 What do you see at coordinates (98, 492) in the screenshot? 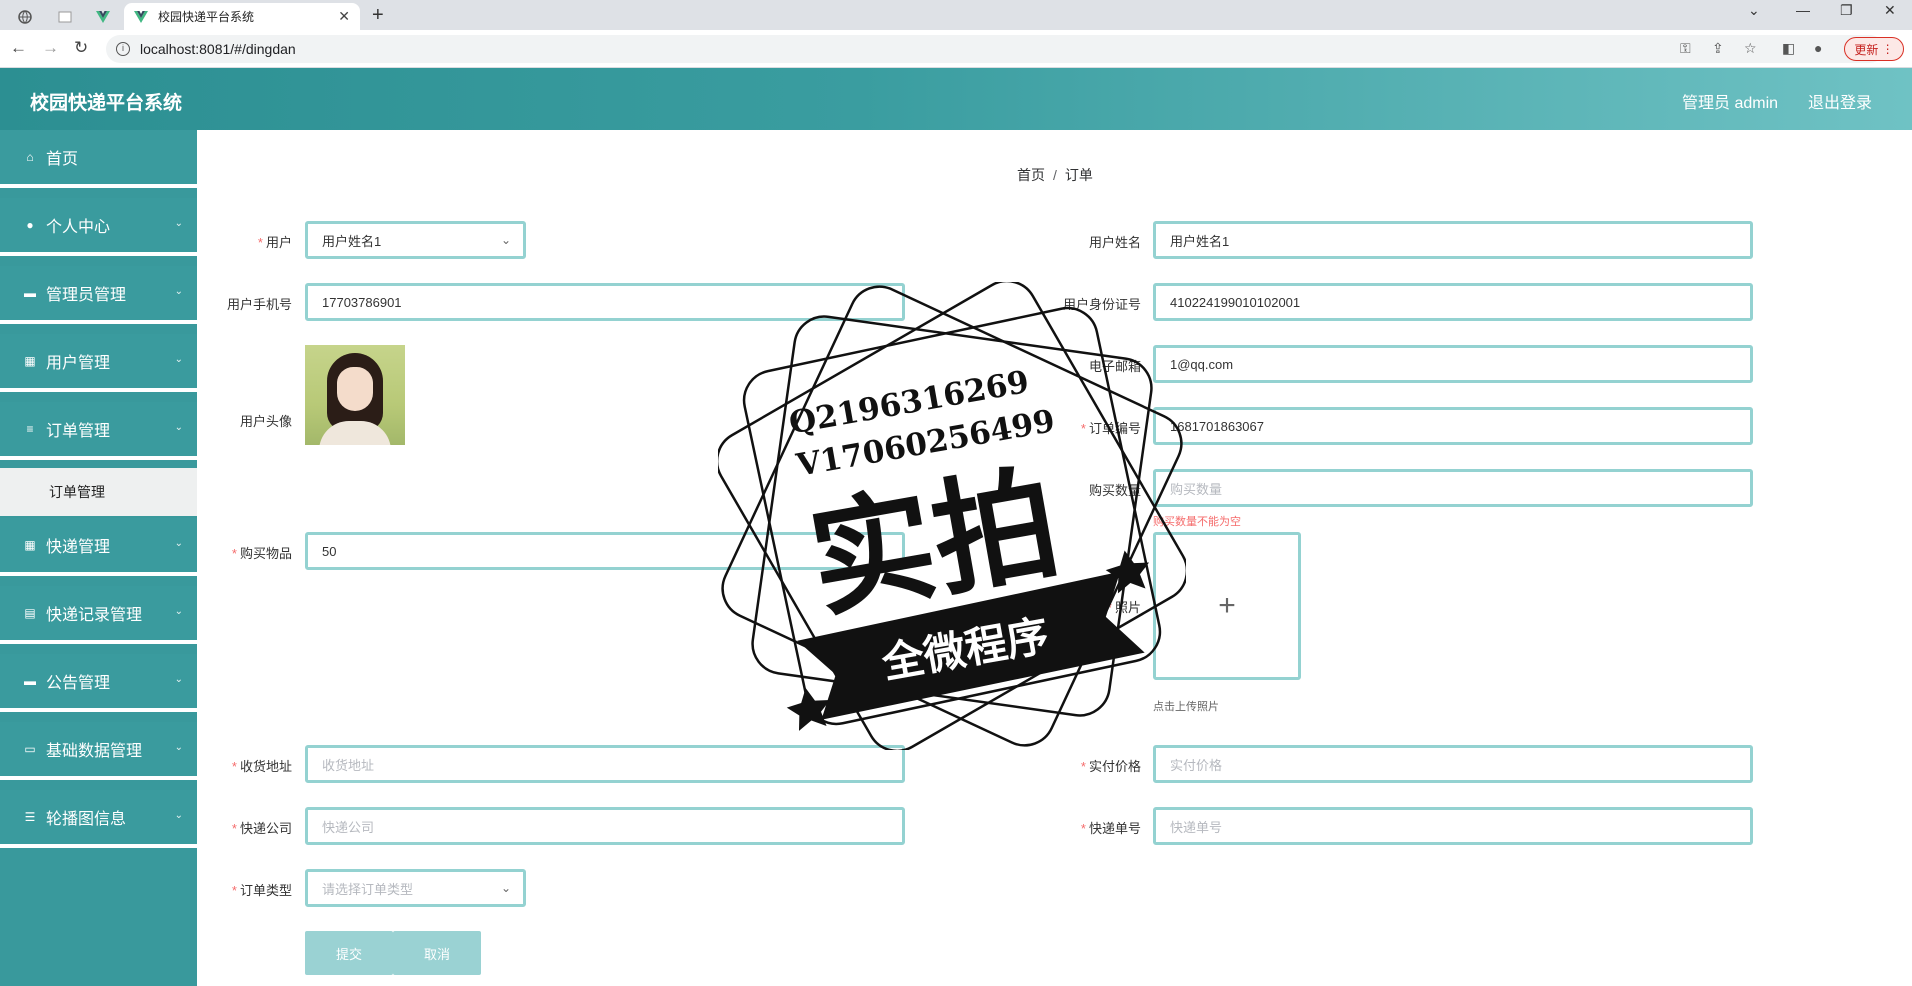
I see `sidebar-subitem-orders: 订单管理` at bounding box center [98, 492].